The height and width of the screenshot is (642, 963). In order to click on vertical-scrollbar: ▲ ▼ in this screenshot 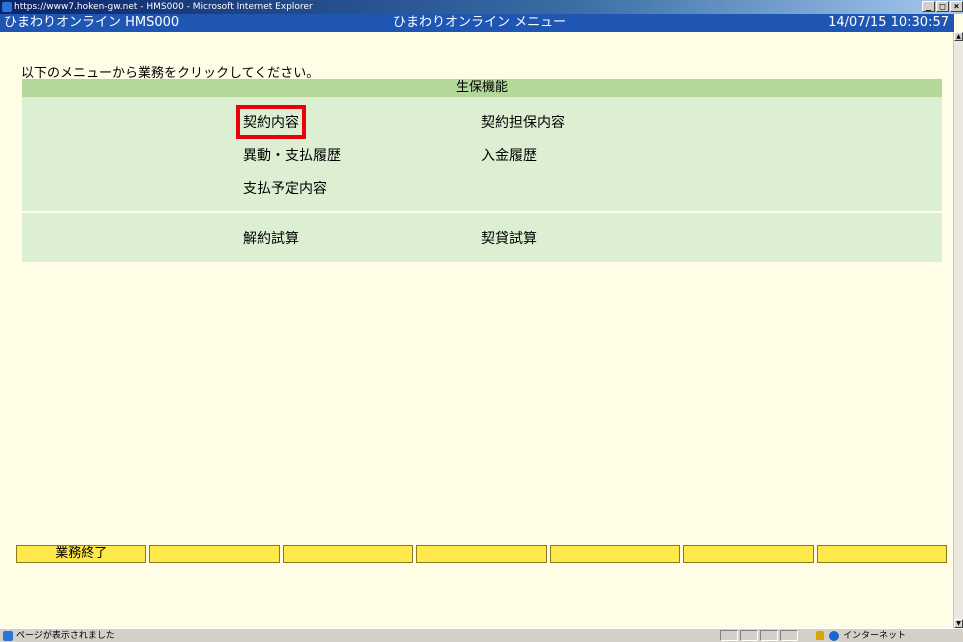, I will do `click(958, 330)`.